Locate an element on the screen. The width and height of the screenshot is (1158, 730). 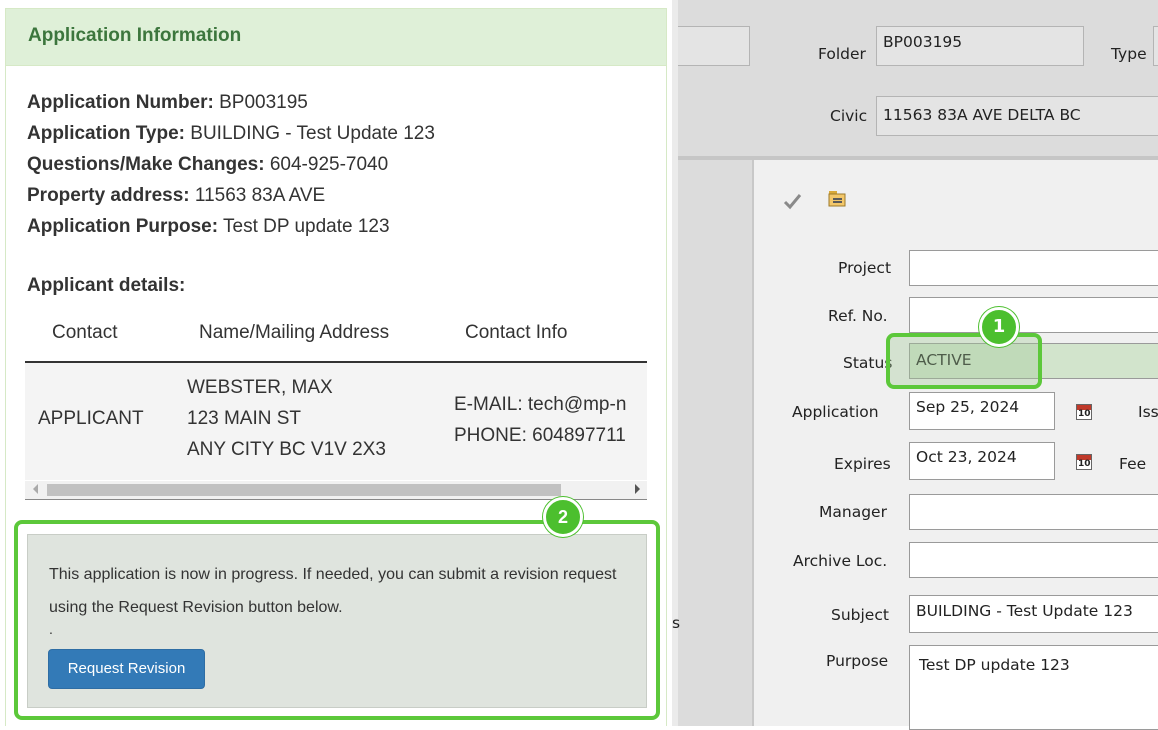
column-header-contact: Contact is located at coordinates (85, 332).